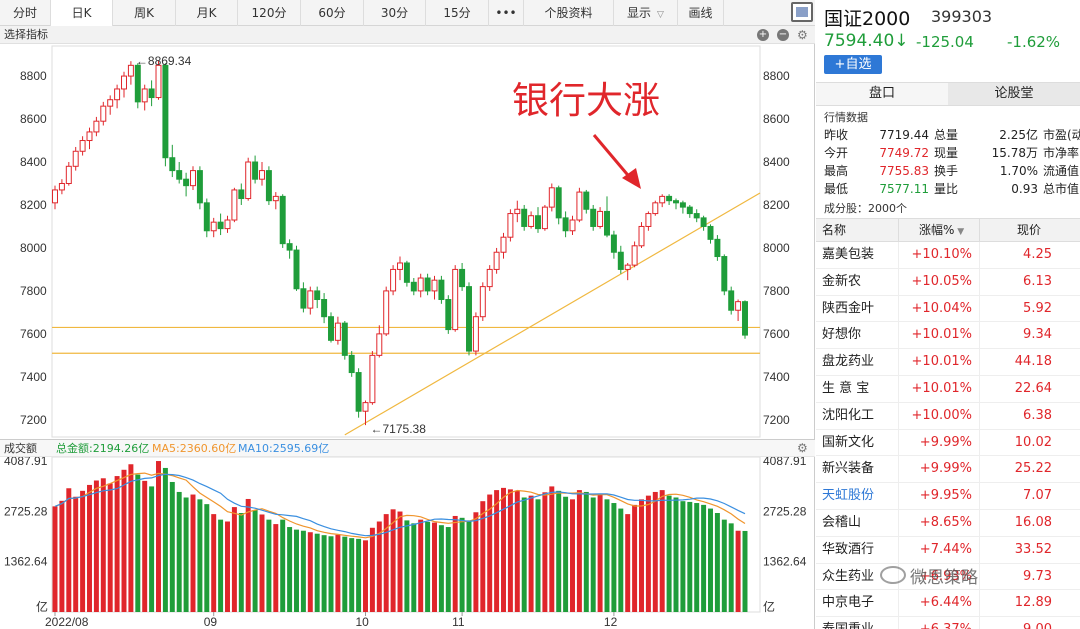  Describe the element at coordinates (33, 377) in the screenshot. I see `price-tick-left: 7400` at that location.